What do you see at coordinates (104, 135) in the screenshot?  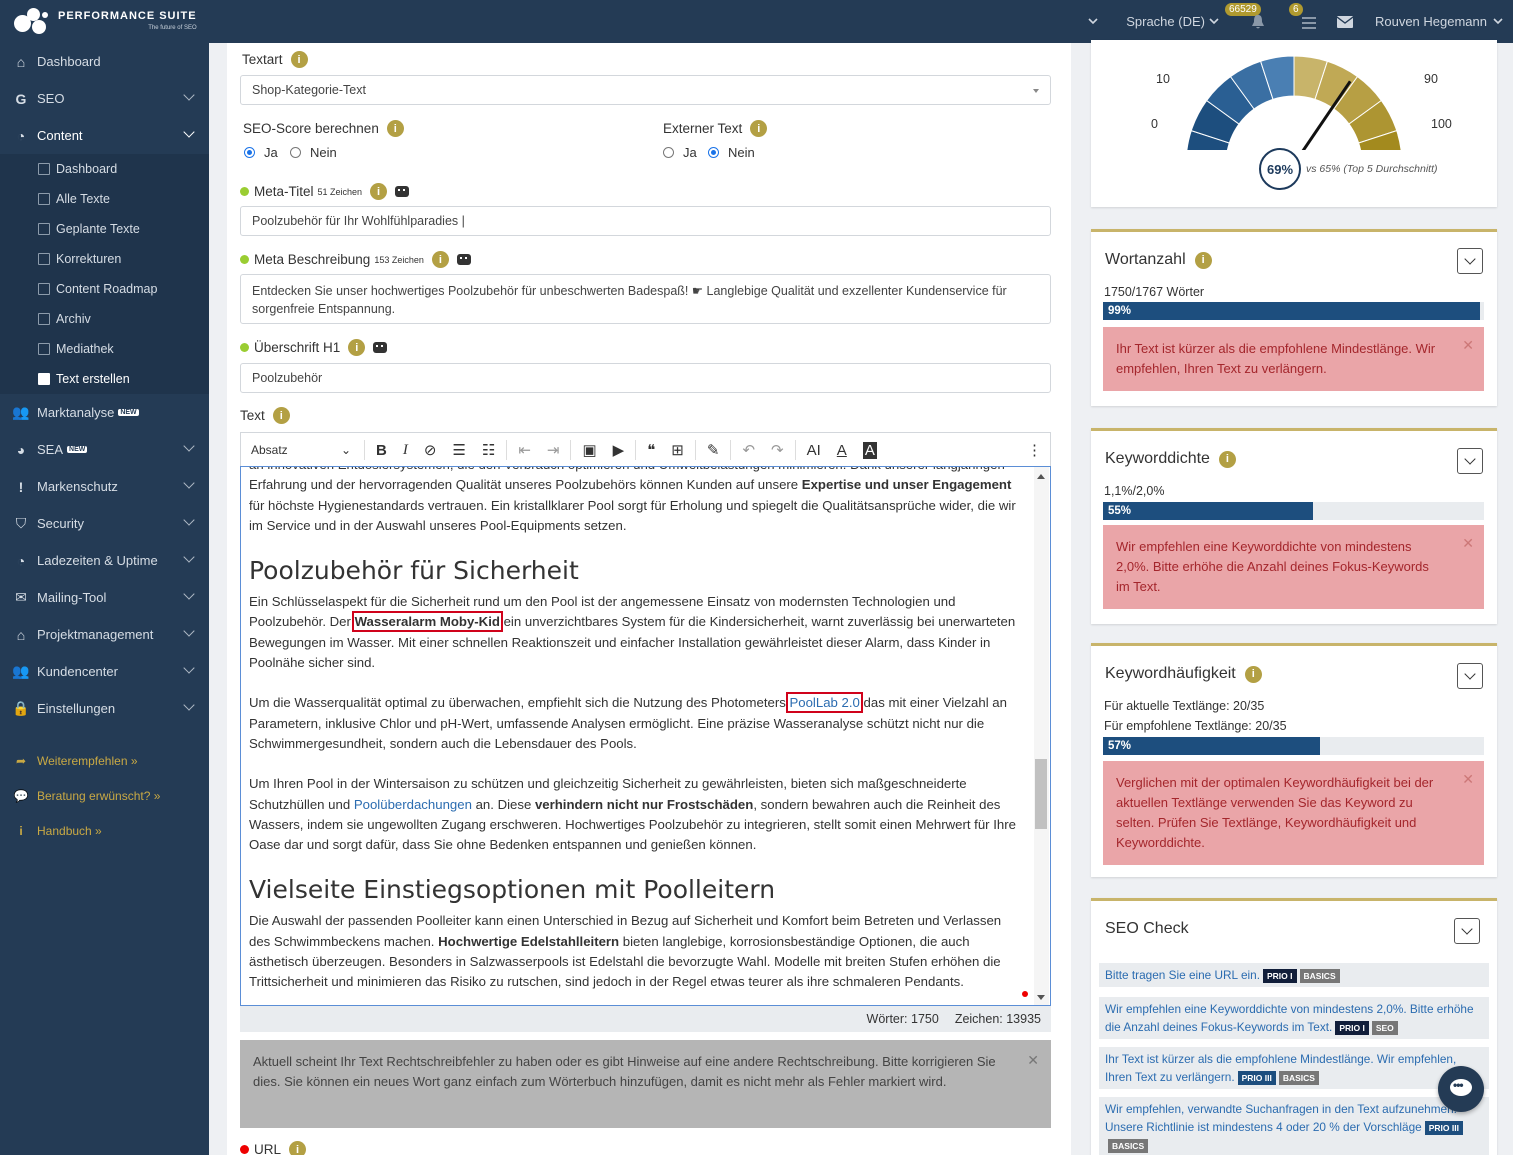 I see `sidebar-item-content: ◔ Content` at bounding box center [104, 135].